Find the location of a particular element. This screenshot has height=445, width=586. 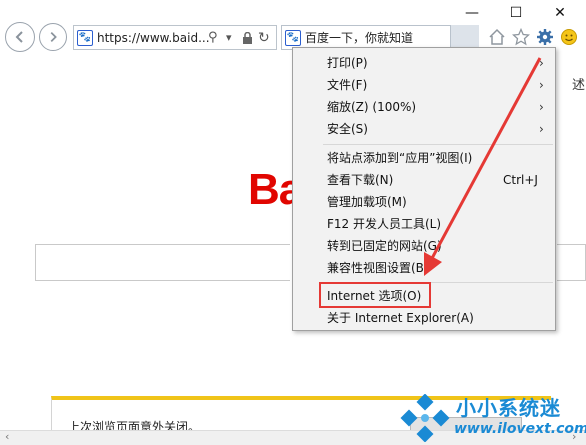

watermark-url: www.ilovext.com is located at coordinates (520, 429).